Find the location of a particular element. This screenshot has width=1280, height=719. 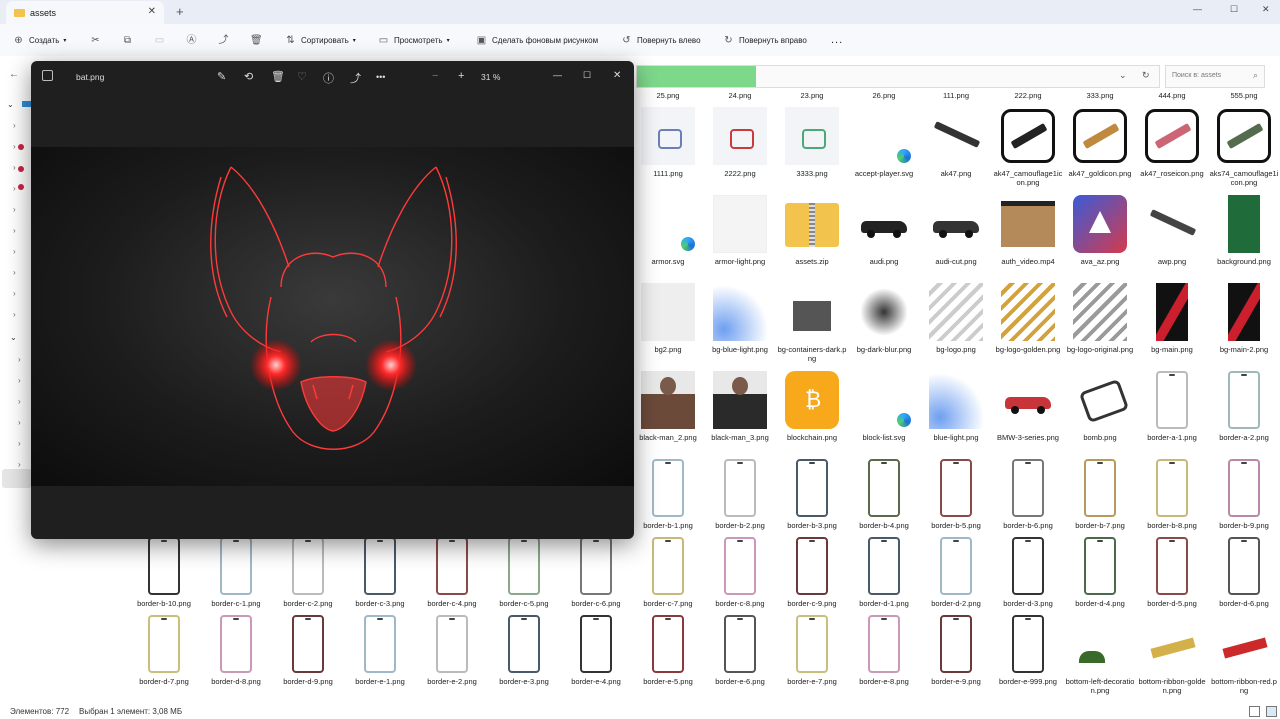

close-button: ✕ is located at coordinates (1266, 9).